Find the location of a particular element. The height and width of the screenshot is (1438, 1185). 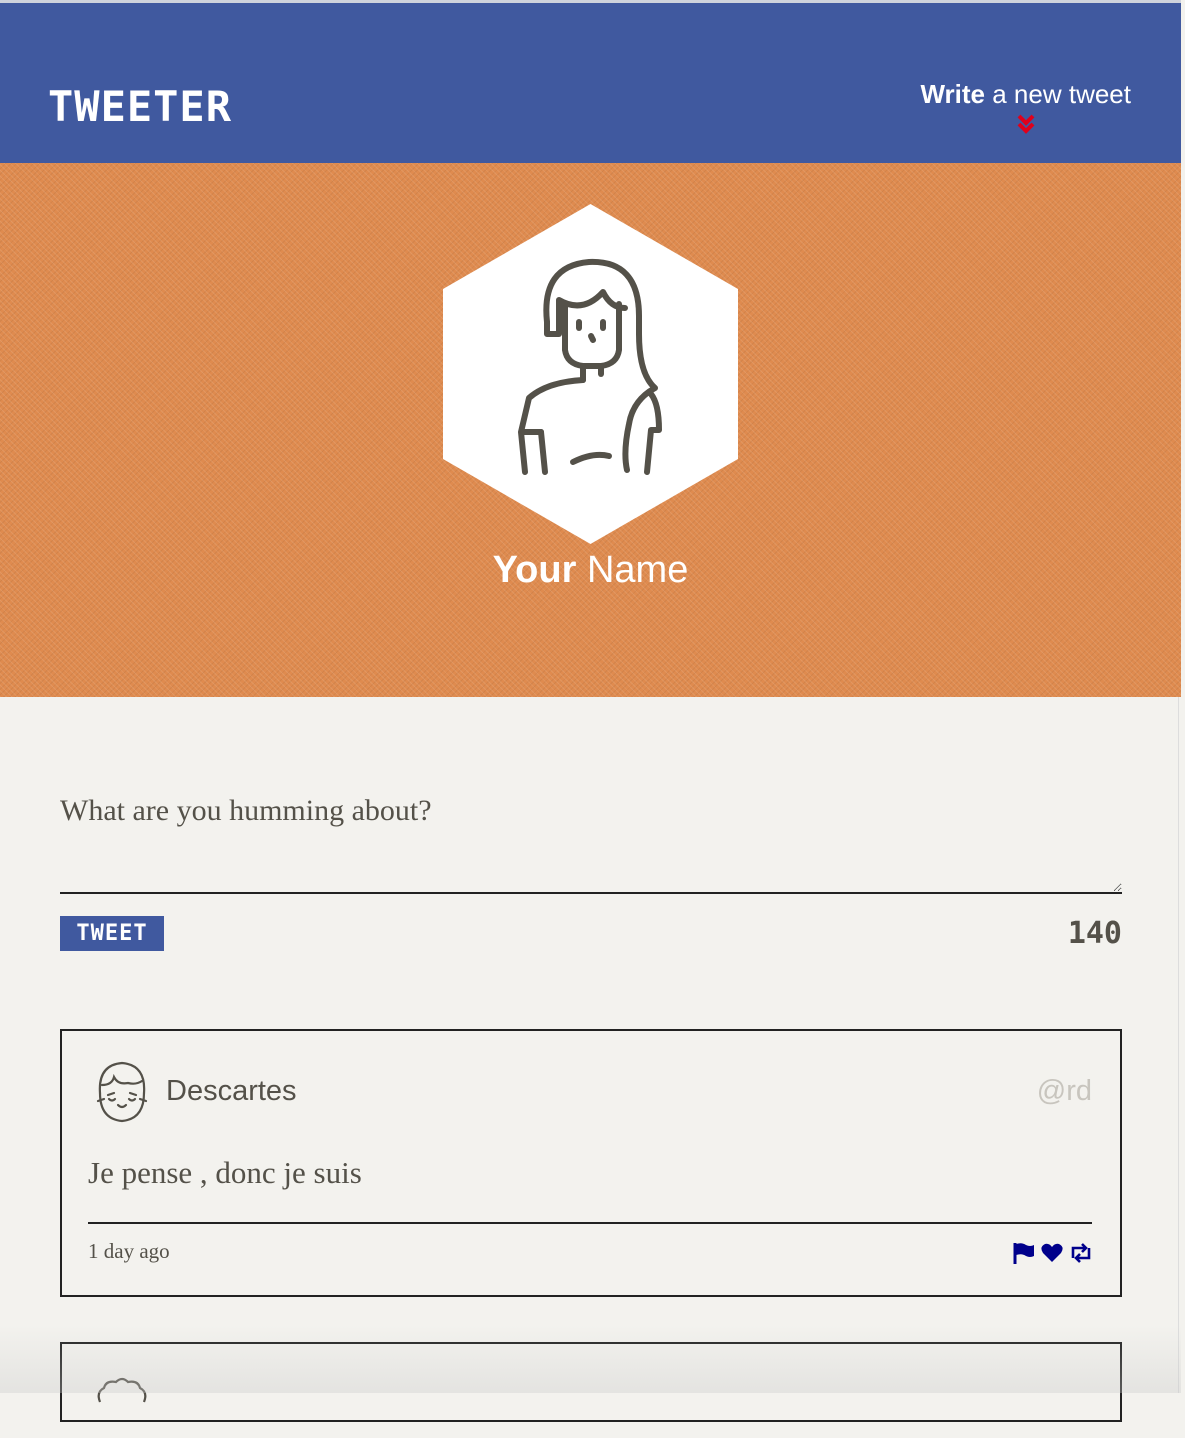

double-chevron-down-icon is located at coordinates (1026, 124).